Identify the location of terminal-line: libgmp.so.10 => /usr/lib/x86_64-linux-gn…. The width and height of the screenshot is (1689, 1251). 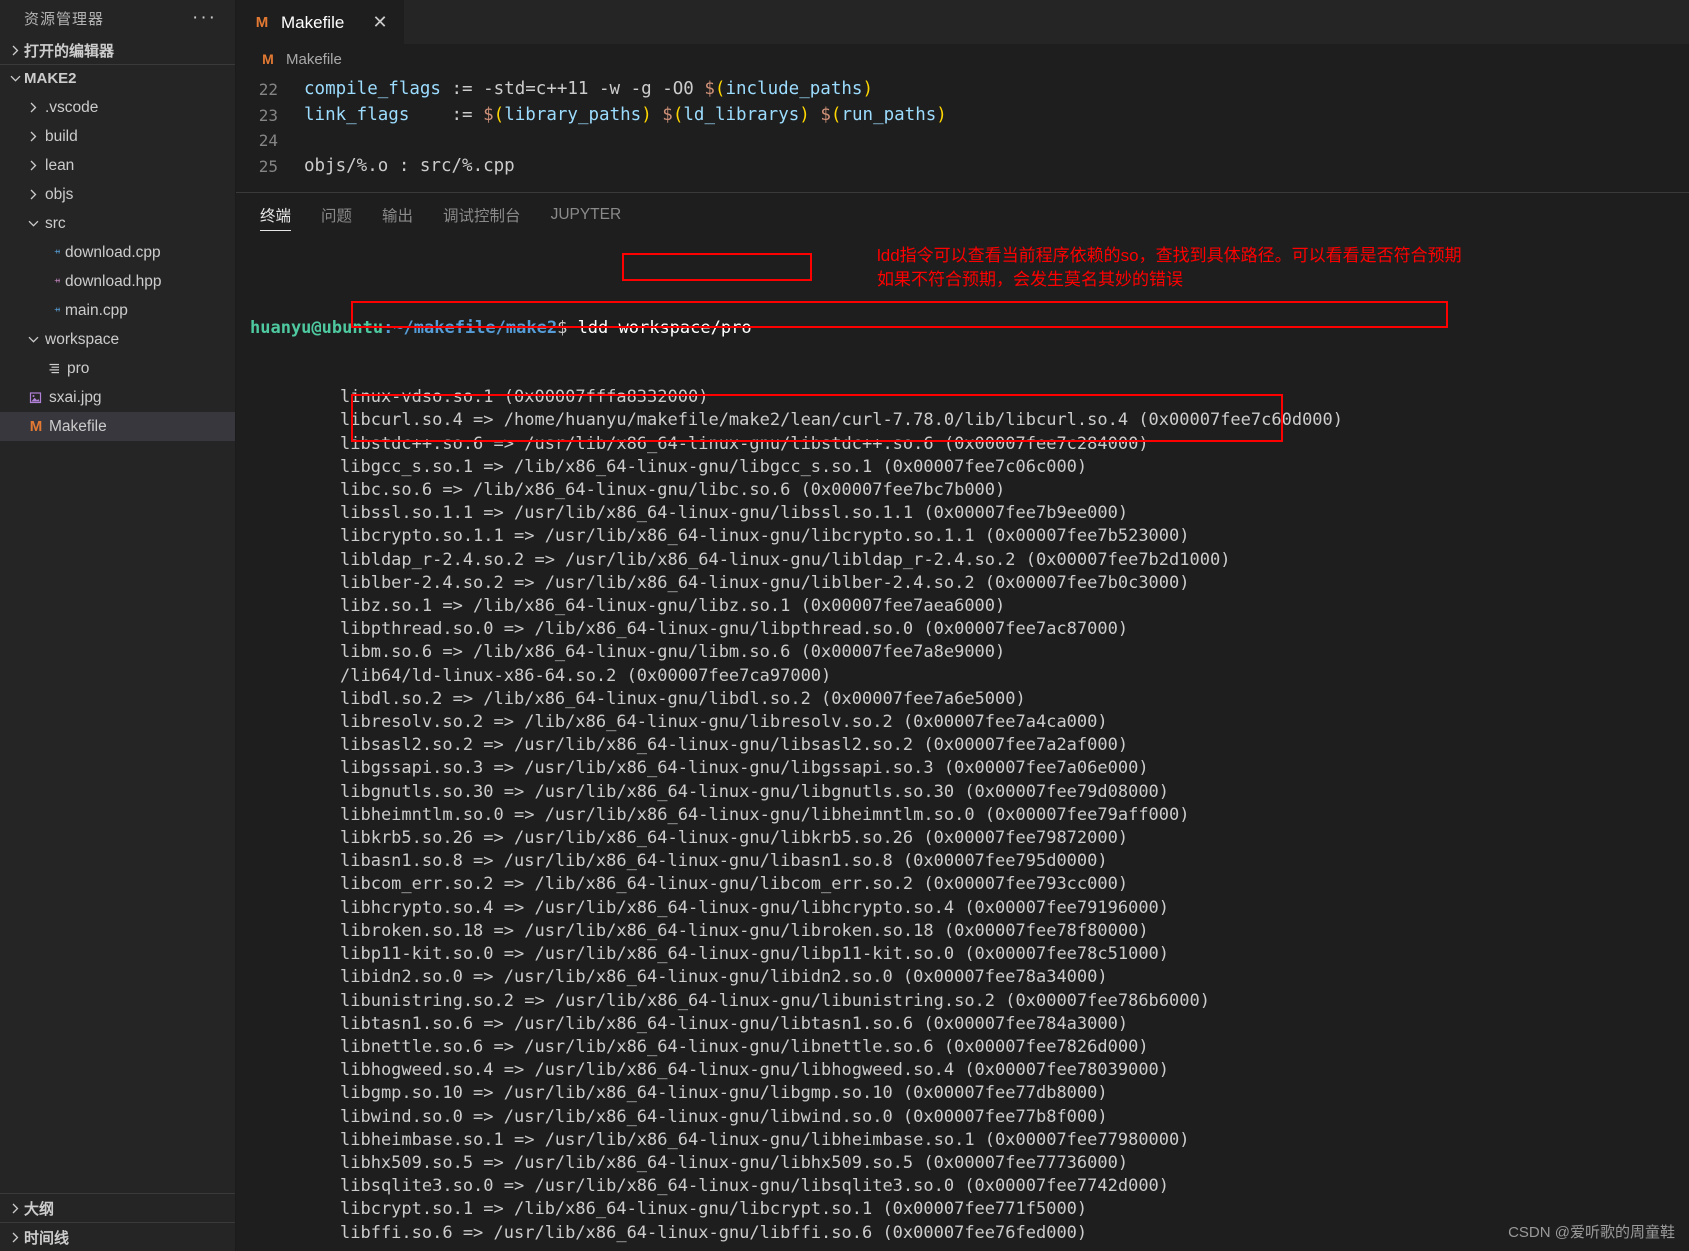
(724, 1093).